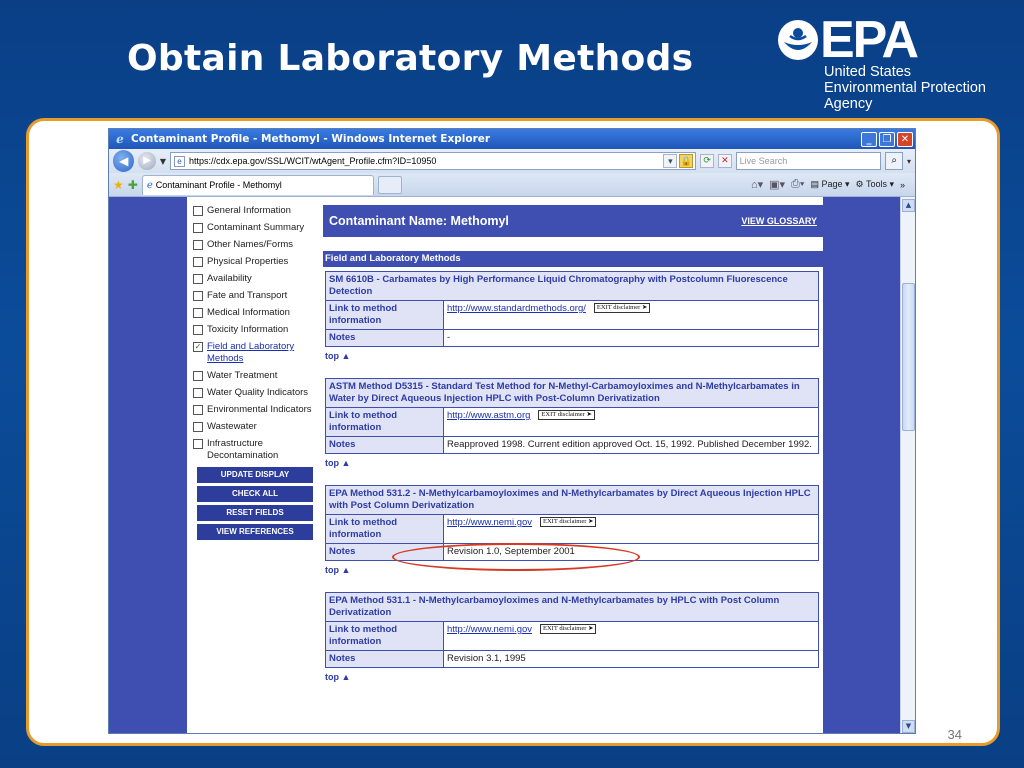 The image size is (1024, 768). Describe the element at coordinates (248, 329) in the screenshot. I see `sidebar-item-label: Toxicity Information` at that location.